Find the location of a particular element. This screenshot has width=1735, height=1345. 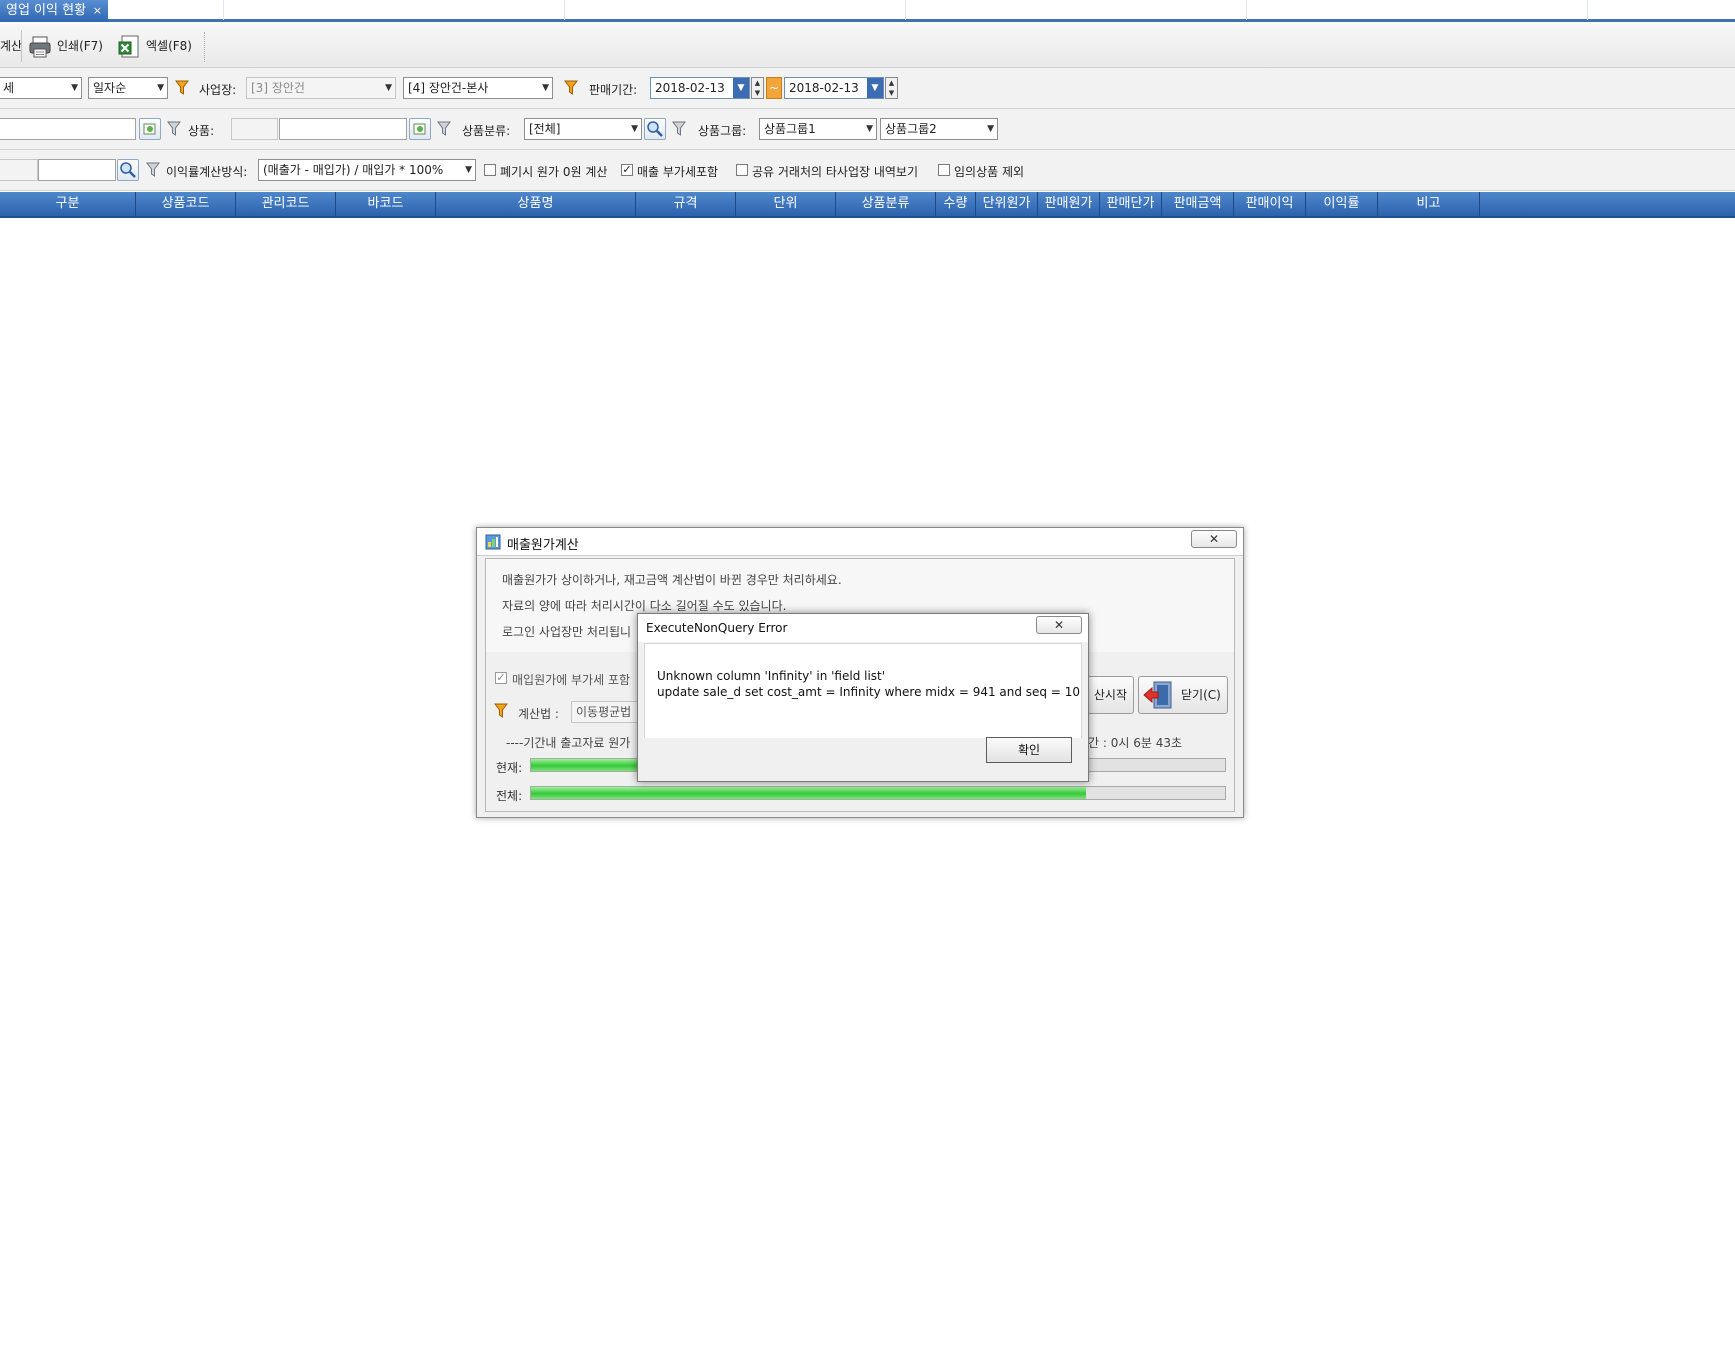

workplace2-combo: [4] 장안건-본사 ▼ is located at coordinates (478, 88).